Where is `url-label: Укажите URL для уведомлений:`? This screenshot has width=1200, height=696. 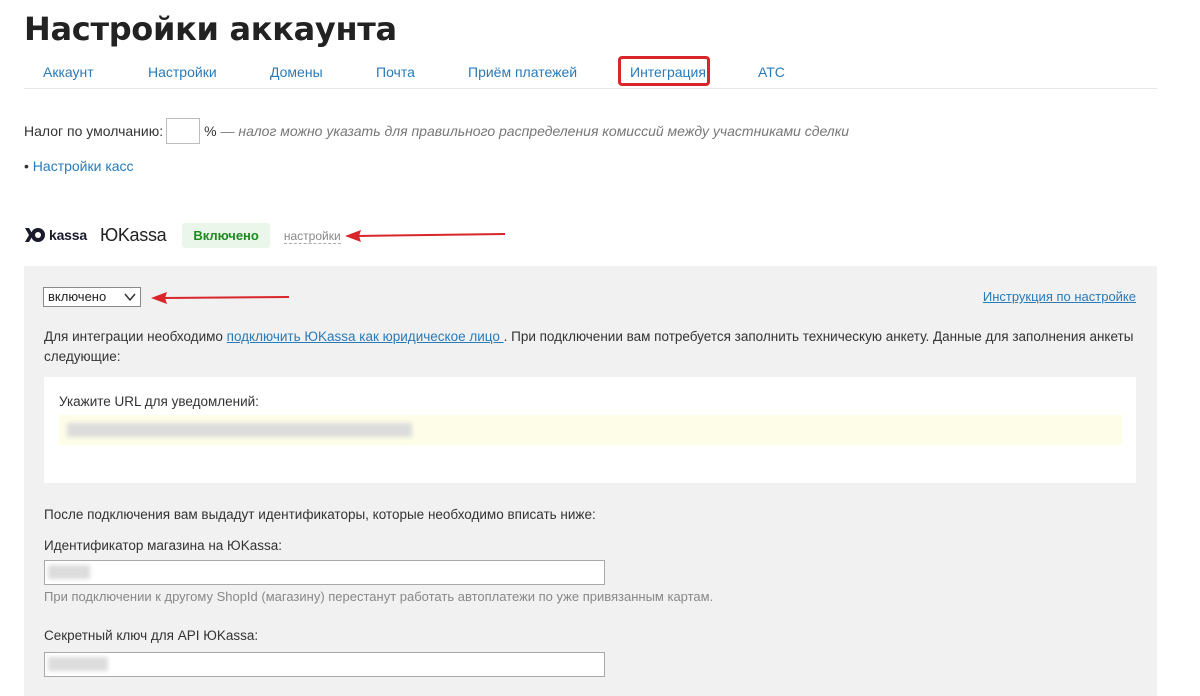 url-label: Укажите URL для уведомлений: is located at coordinates (159, 401).